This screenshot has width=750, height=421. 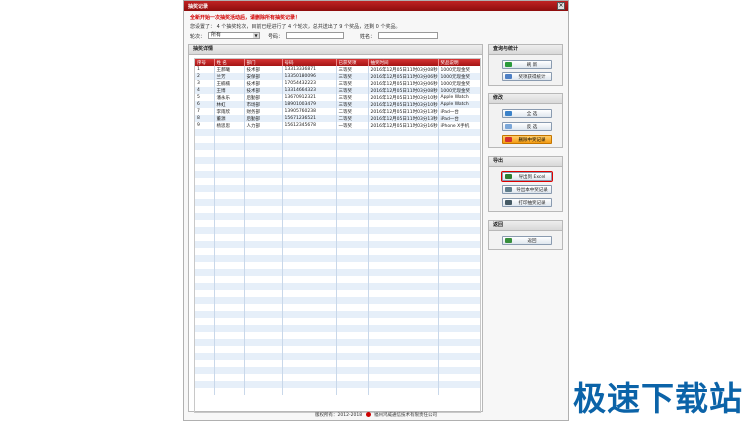 What do you see at coordinates (403, 62) in the screenshot?
I see `column-header: 抽奖时间` at bounding box center [403, 62].